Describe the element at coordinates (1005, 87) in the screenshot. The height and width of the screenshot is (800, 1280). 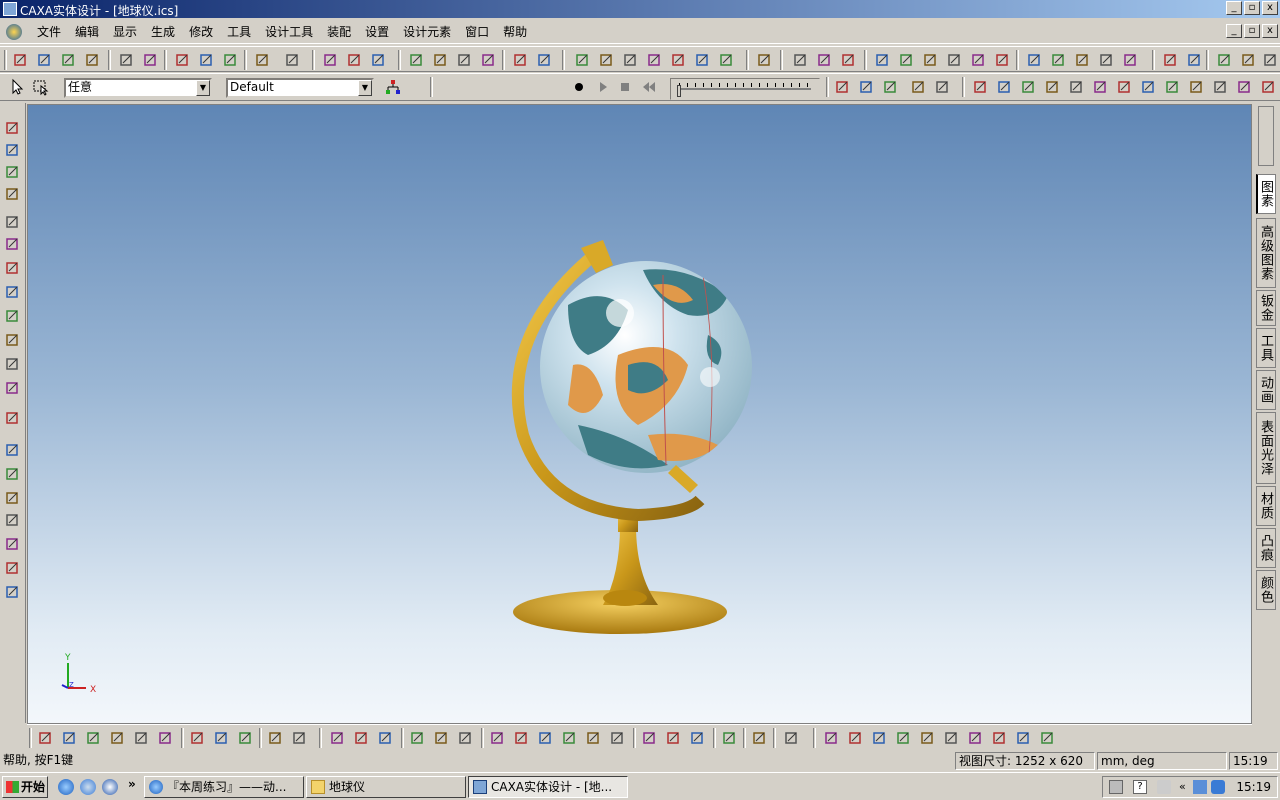
I see `sketch-ellipse-icon` at that location.